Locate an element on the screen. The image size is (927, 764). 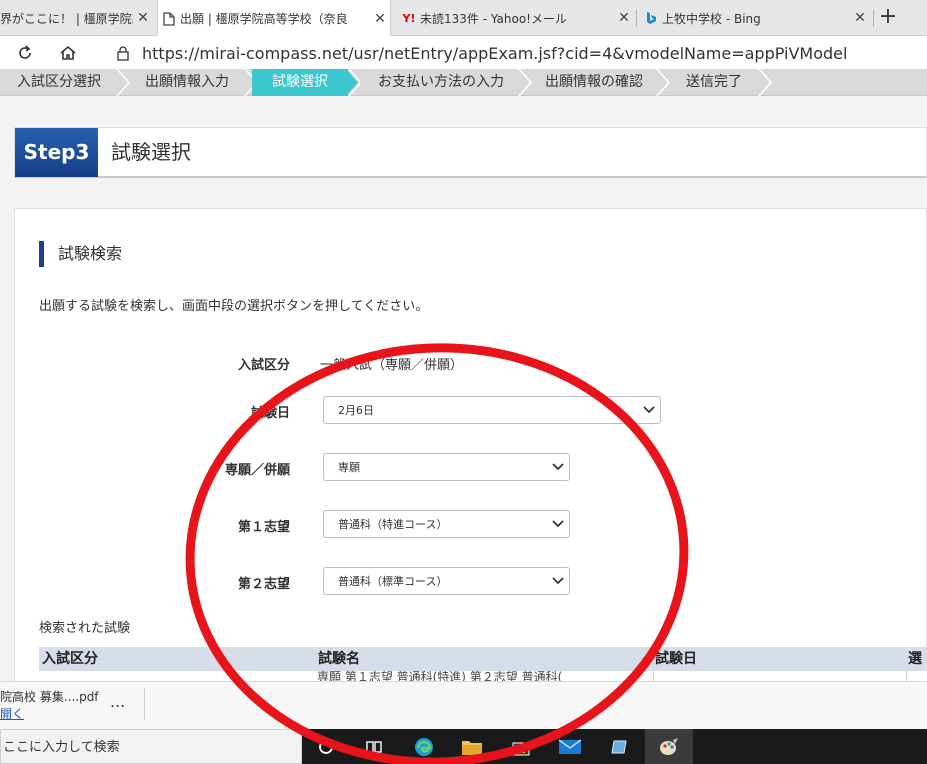
taskbar: ここに入力して検索 is located at coordinates (463, 746).